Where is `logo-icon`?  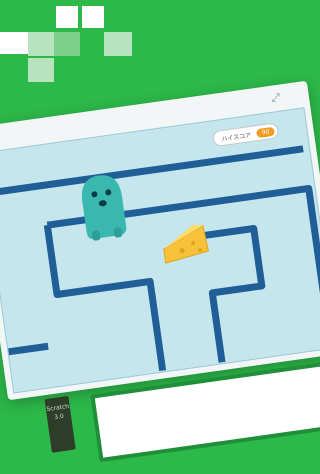
logo-icon is located at coordinates (144, 410).